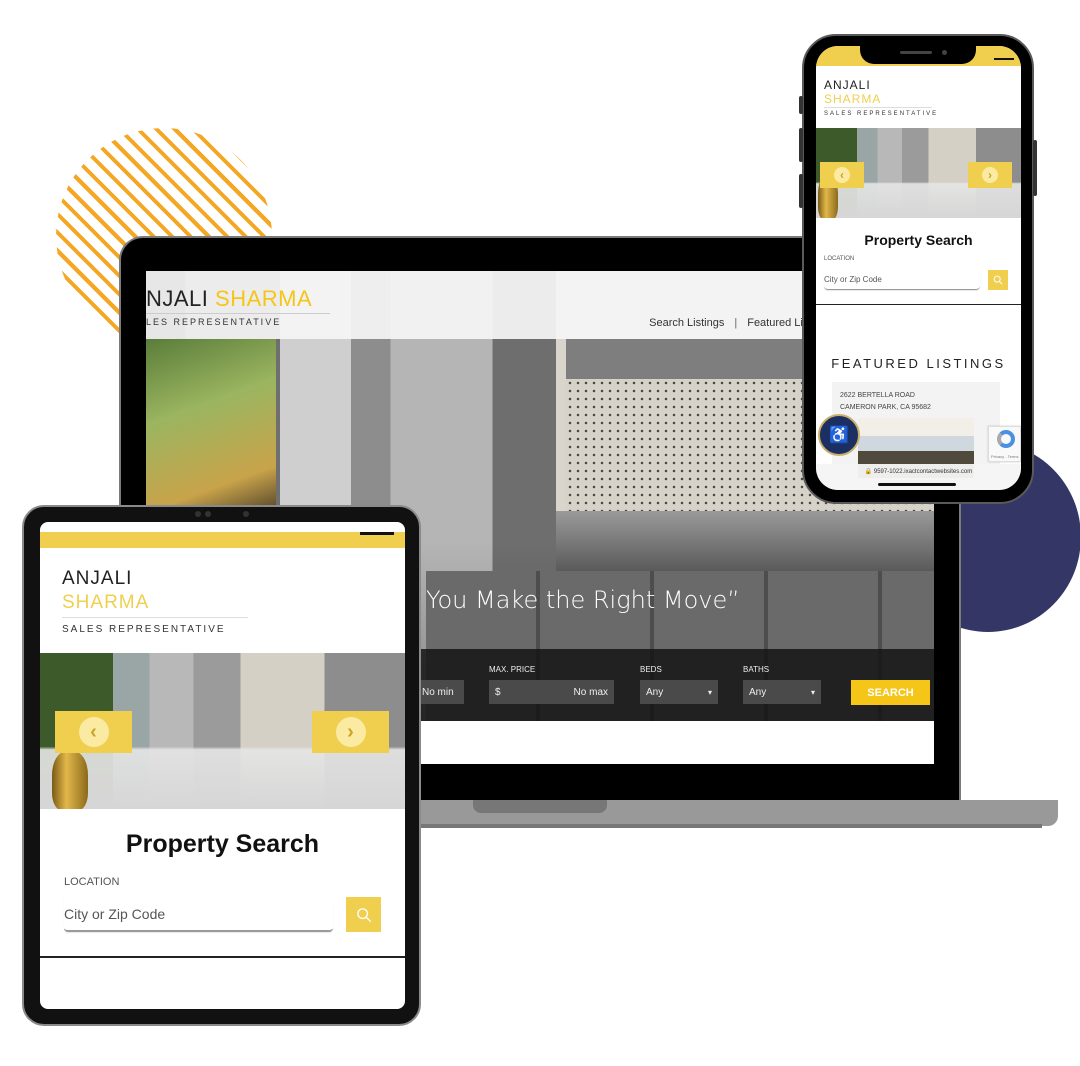  Describe the element at coordinates (214, 322) in the screenshot. I see `logo-subtitle: LES REPRESENTATIVE` at that location.